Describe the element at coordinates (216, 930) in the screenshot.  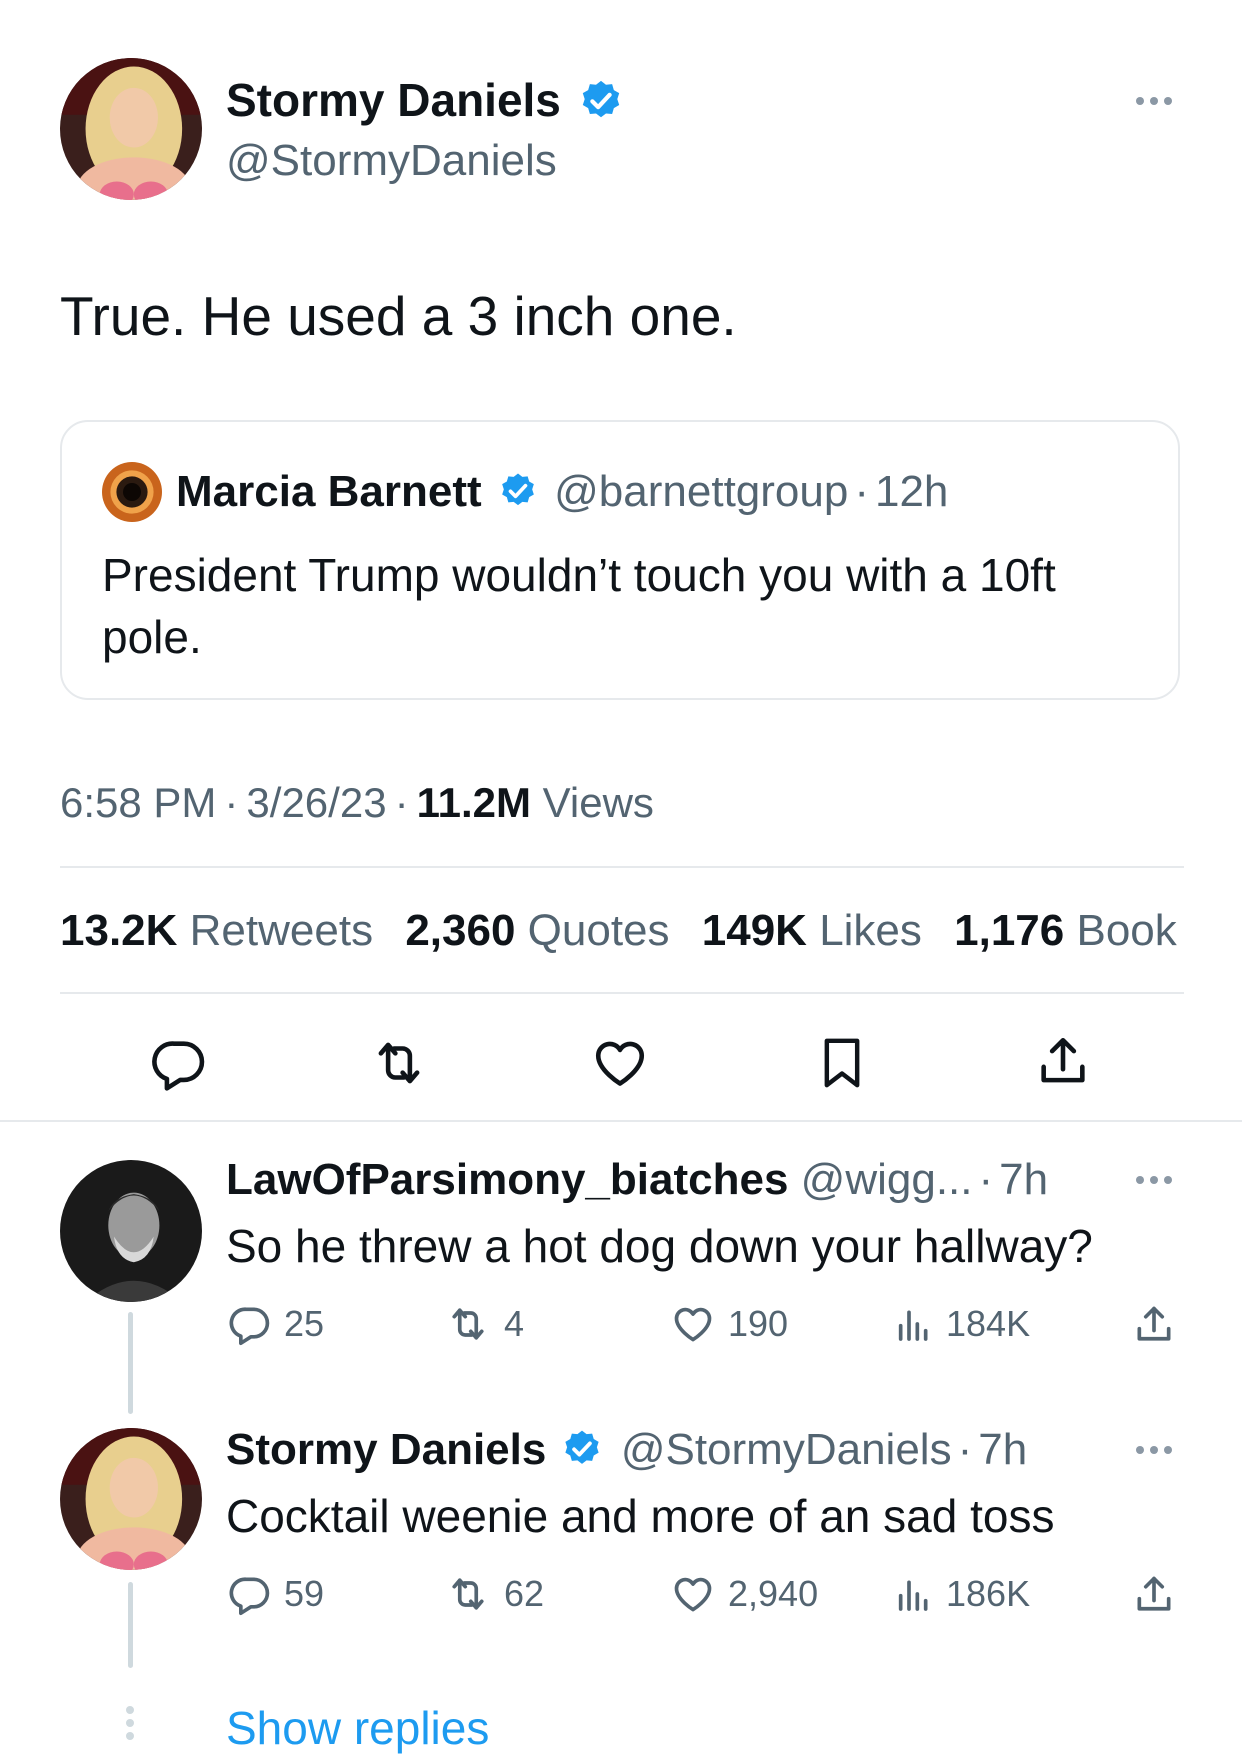
I see `retweets-stat: 13.2K Retweets` at that location.